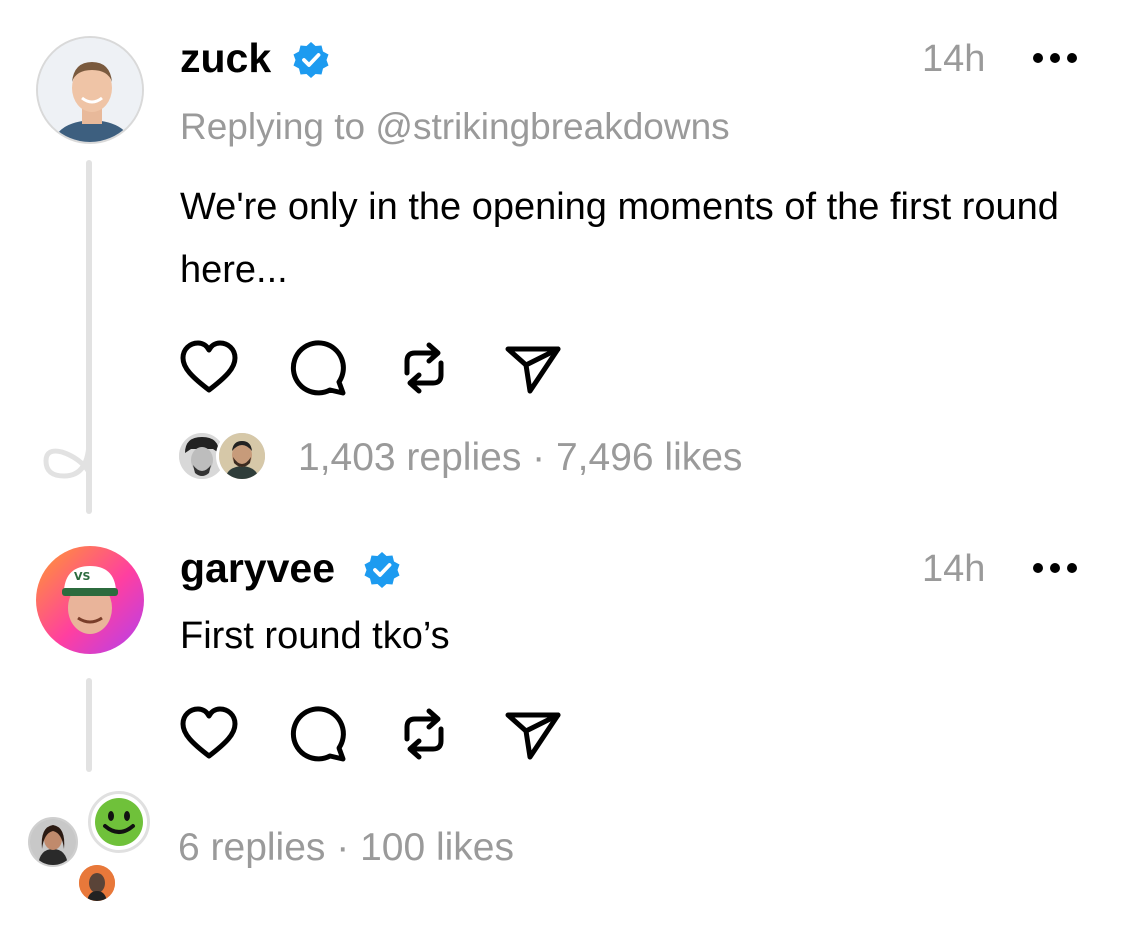 The height and width of the screenshot is (932, 1124). Describe the element at coordinates (455, 126) in the screenshot. I see `replying-to-label: Replying to @strikingbreakdowns` at that location.